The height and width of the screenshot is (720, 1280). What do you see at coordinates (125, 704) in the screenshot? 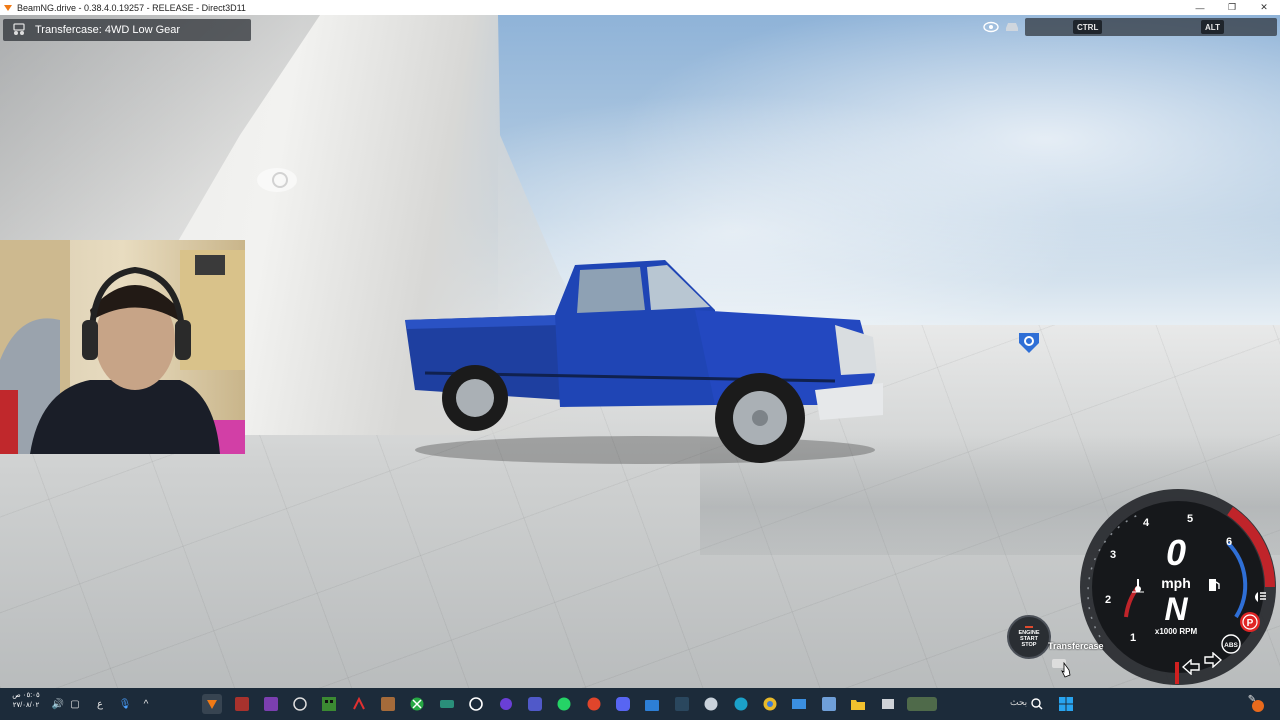
I see `microphone-icon: 🎙` at bounding box center [125, 704].